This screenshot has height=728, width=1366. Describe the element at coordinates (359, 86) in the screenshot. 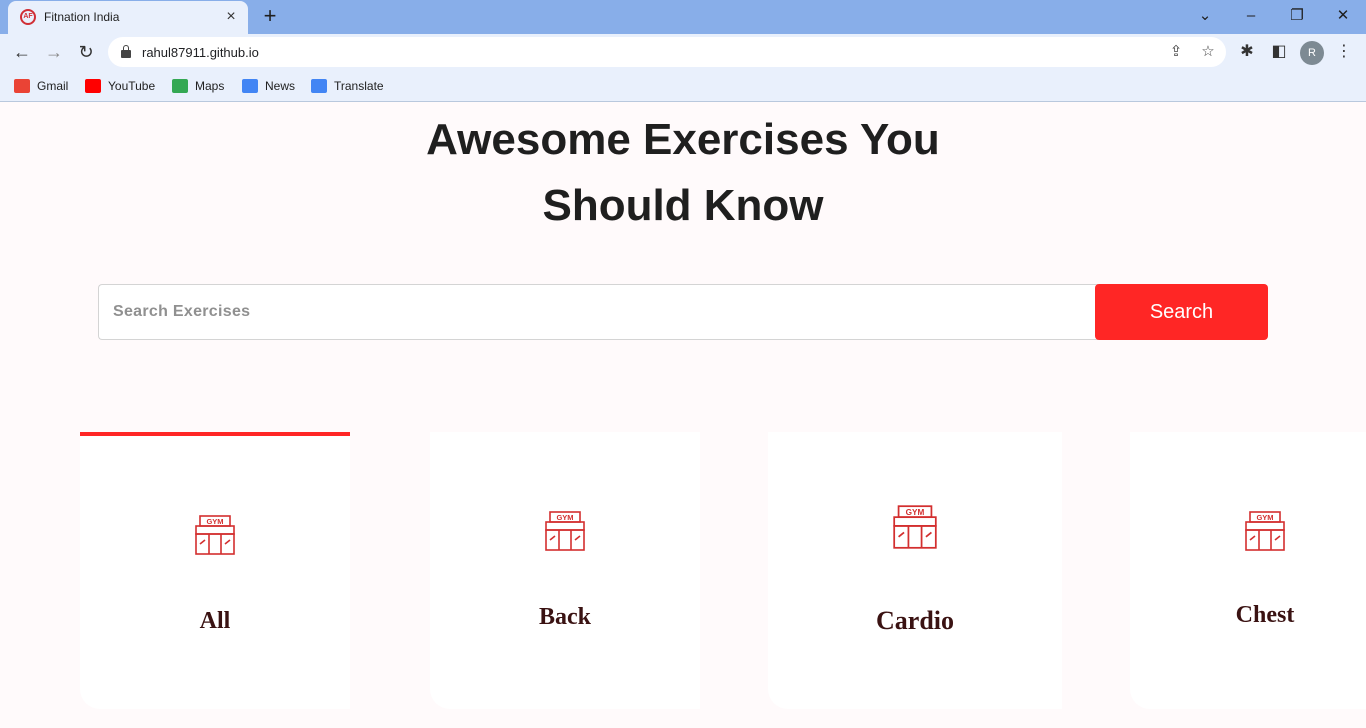

I see `bookmark-label: Translate` at that location.